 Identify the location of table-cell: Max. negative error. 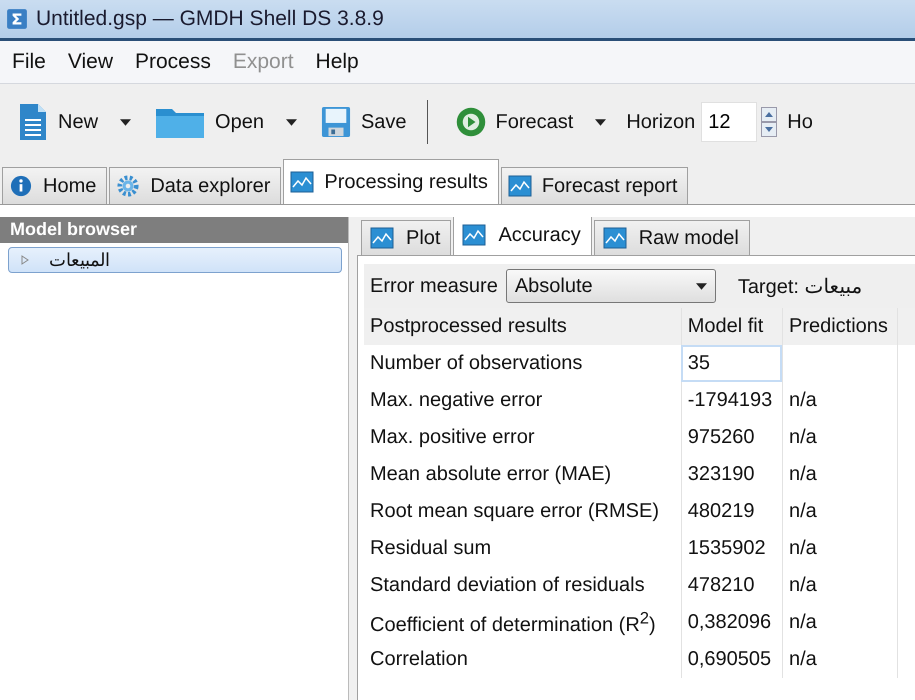
(456, 400).